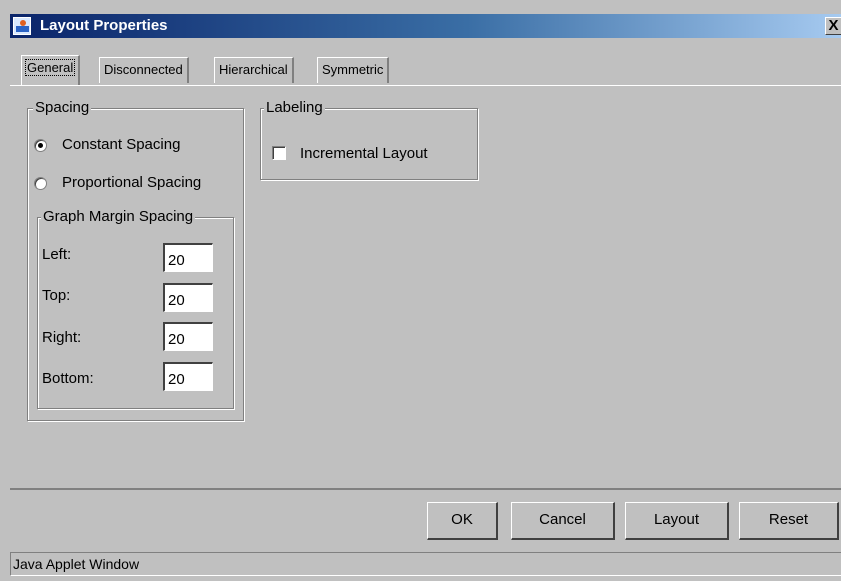 This screenshot has height=581, width=841. Describe the element at coordinates (40, 145) in the screenshot. I see `constant-spacing-radio` at that location.